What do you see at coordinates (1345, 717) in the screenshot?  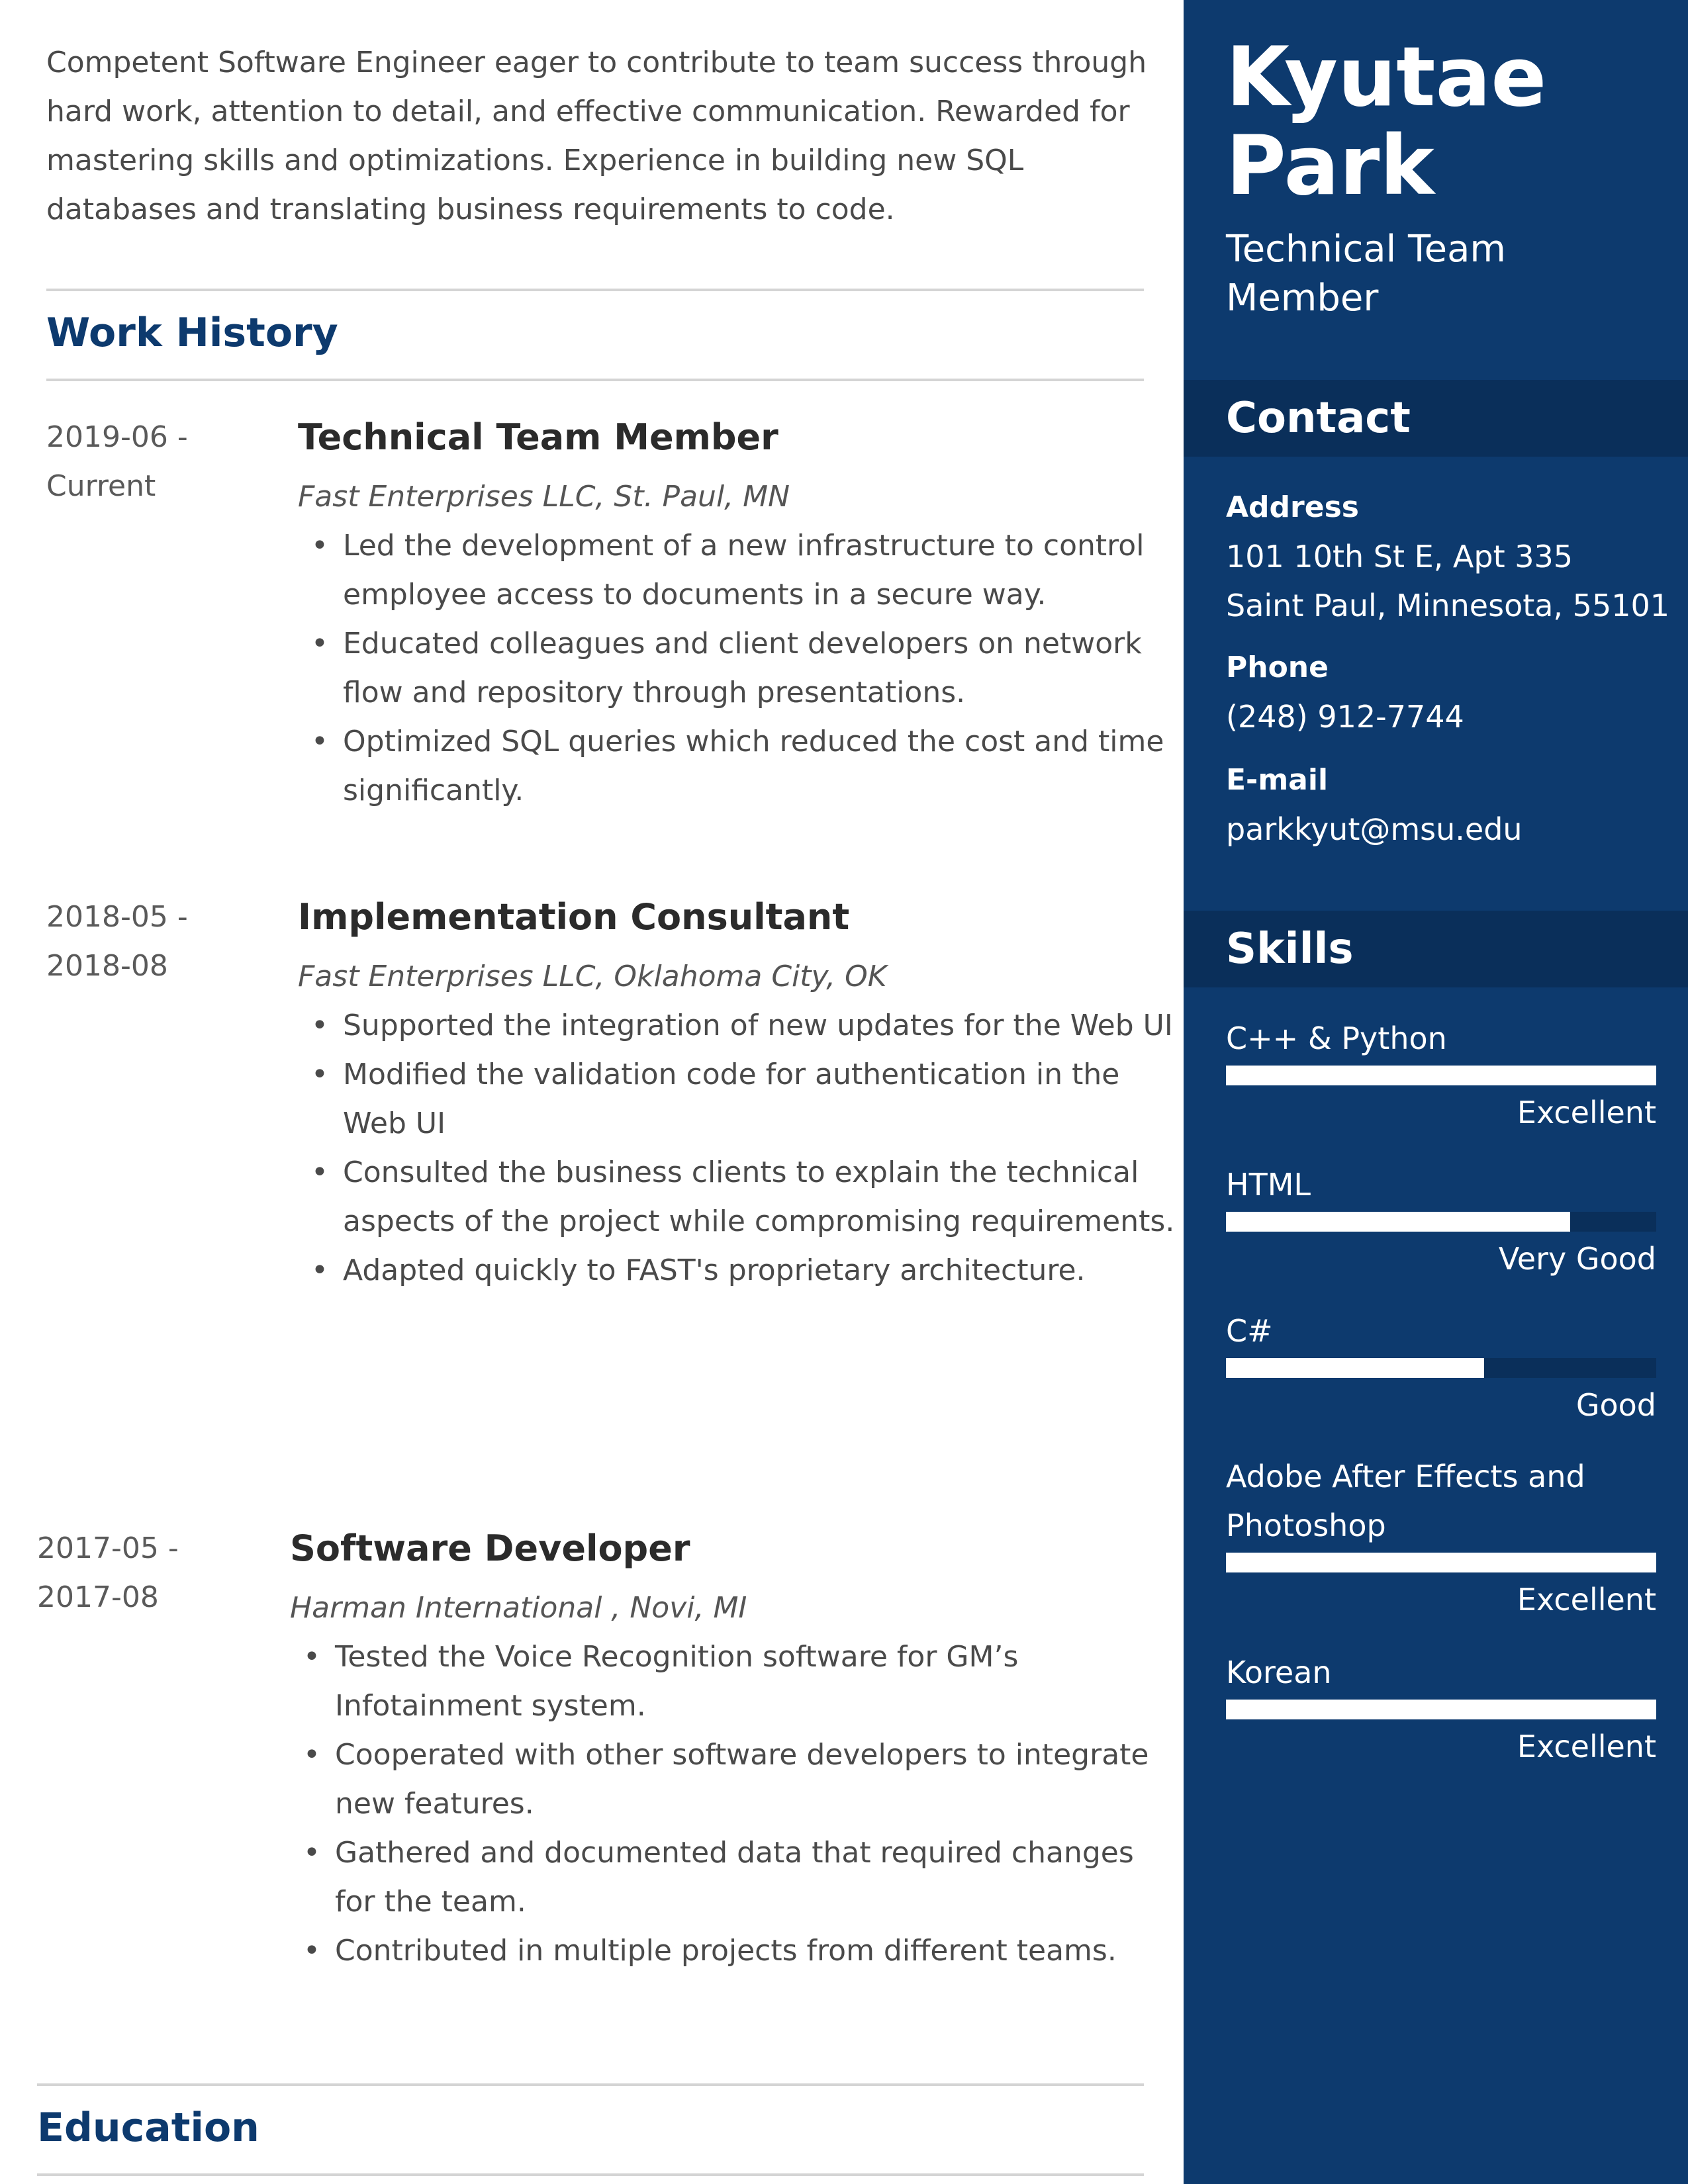 I see `phone-value: (248) 912-7744` at bounding box center [1345, 717].